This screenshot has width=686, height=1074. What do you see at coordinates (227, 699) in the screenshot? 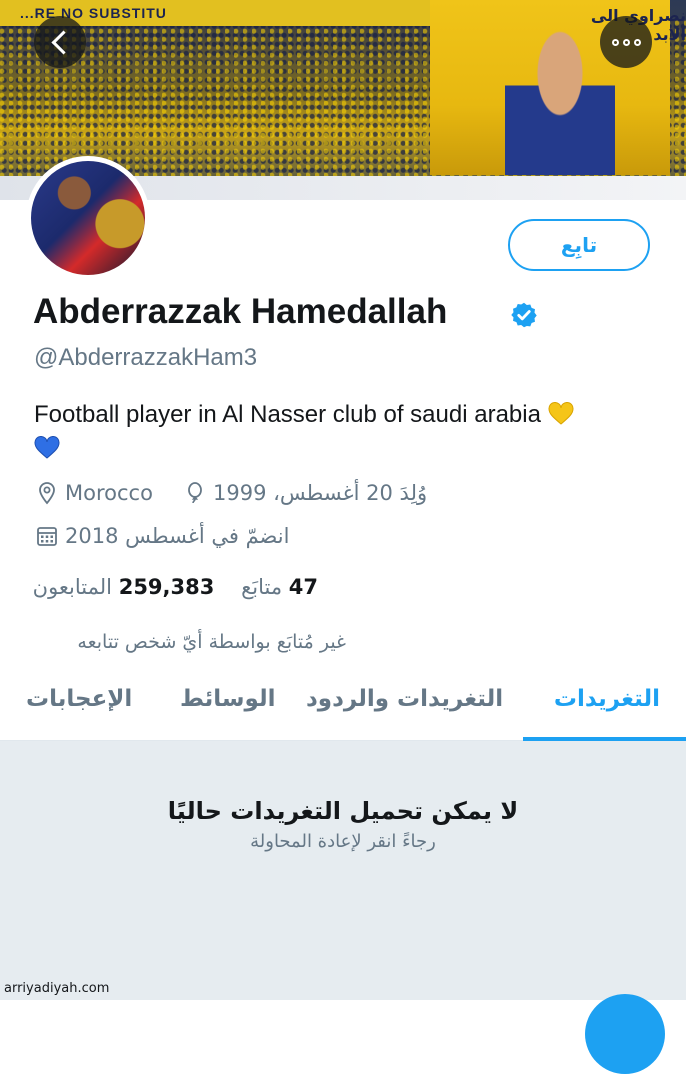
I see `tab-media: الوسائط` at bounding box center [227, 699].